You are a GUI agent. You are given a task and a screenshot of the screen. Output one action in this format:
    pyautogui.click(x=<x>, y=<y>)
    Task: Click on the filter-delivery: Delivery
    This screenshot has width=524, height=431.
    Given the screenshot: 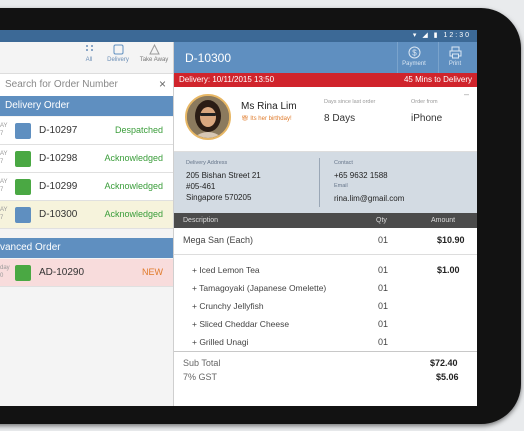 What is the action you would take?
    pyautogui.click(x=118, y=53)
    